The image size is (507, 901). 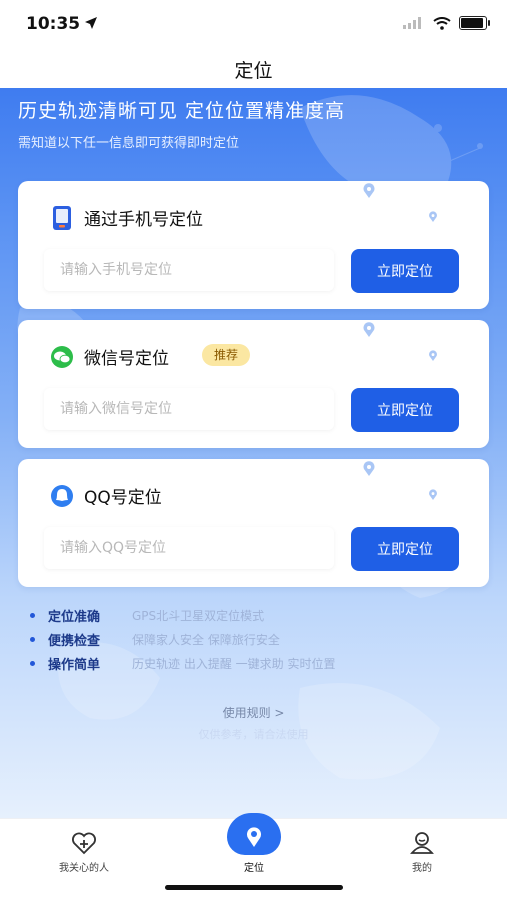 I want to click on page-title: 定位, so click(x=253, y=71).